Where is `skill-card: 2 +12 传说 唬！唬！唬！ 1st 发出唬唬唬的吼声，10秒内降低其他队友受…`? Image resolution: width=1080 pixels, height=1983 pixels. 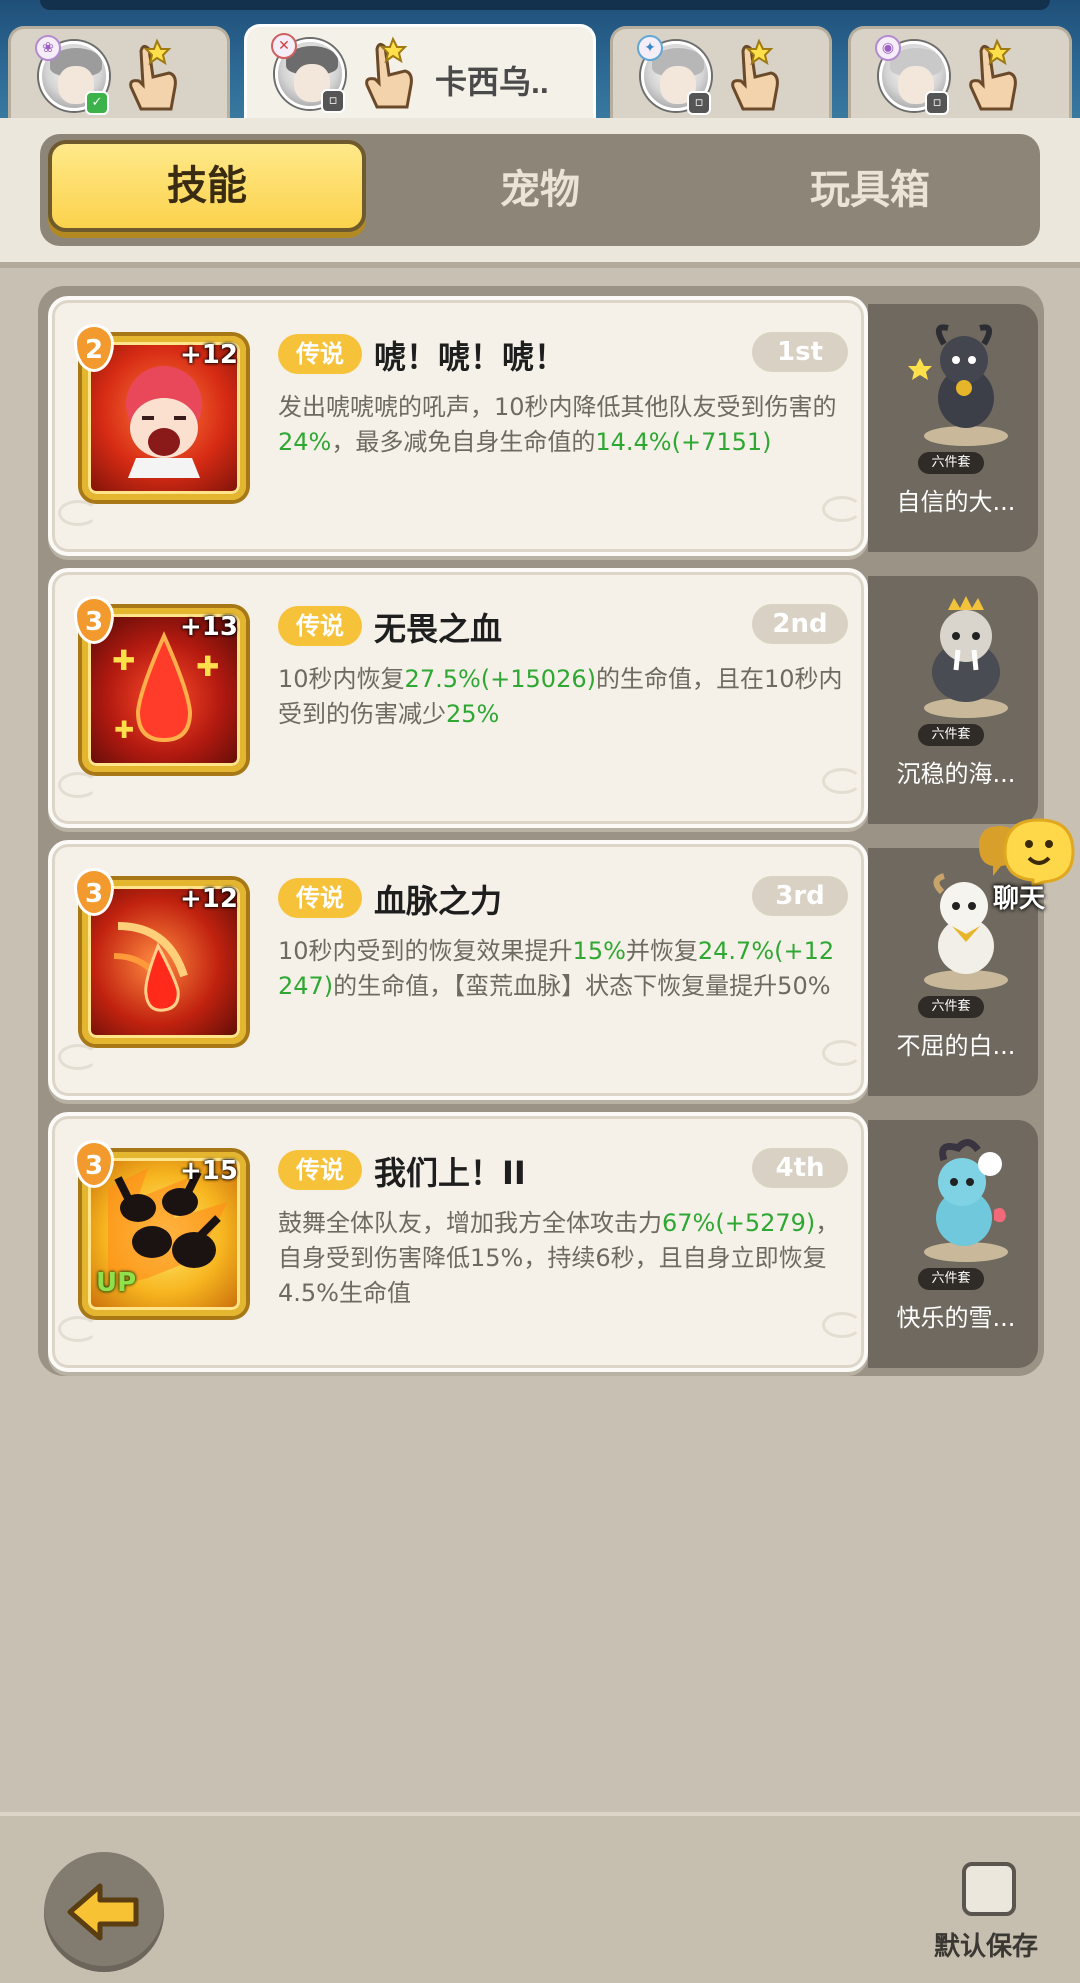 skill-card: 2 +12 传说 唬！唬！唬！ 1st 发出唬唬唬的吼声，10秒内降低其他队友受… is located at coordinates (458, 426).